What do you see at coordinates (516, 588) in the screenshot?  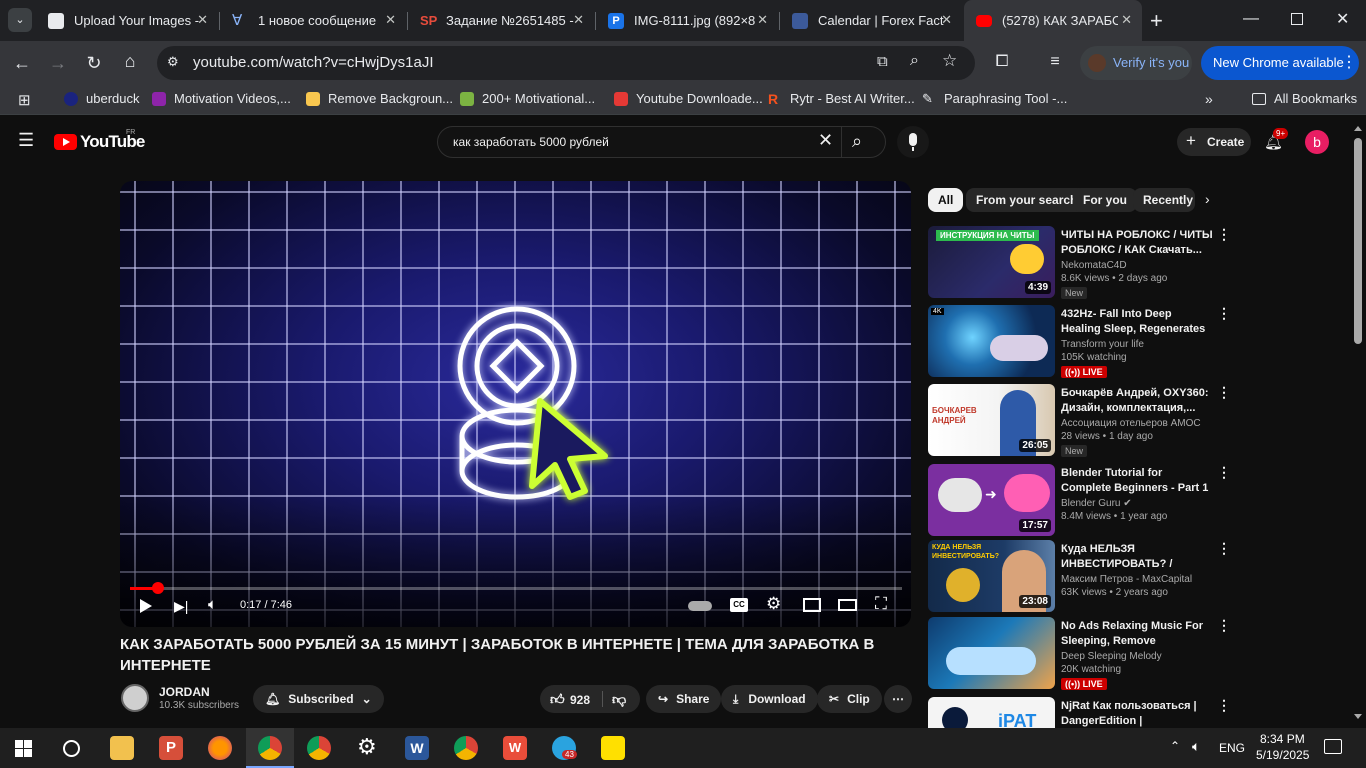 I see `progress-bar` at bounding box center [516, 588].